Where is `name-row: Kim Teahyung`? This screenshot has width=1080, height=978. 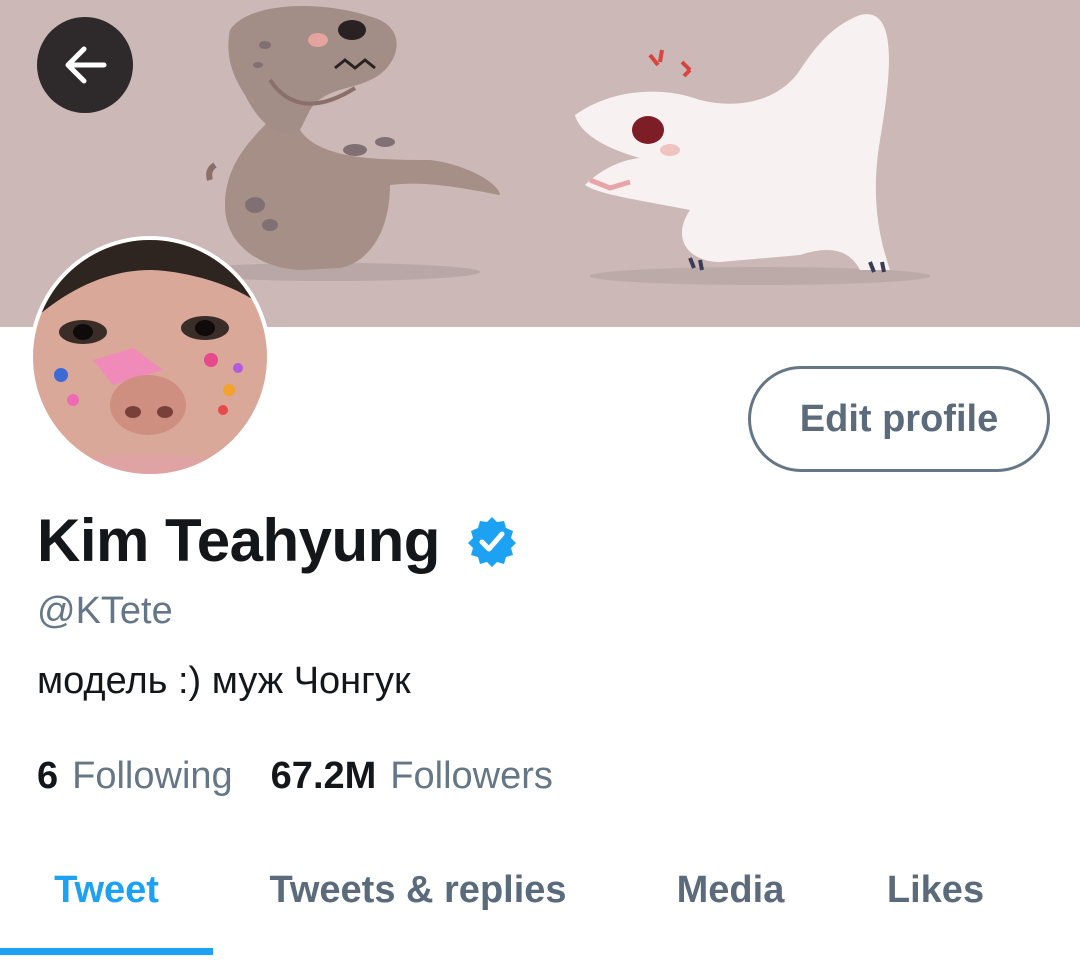
name-row: Kim Teahyung is located at coordinates (277, 540).